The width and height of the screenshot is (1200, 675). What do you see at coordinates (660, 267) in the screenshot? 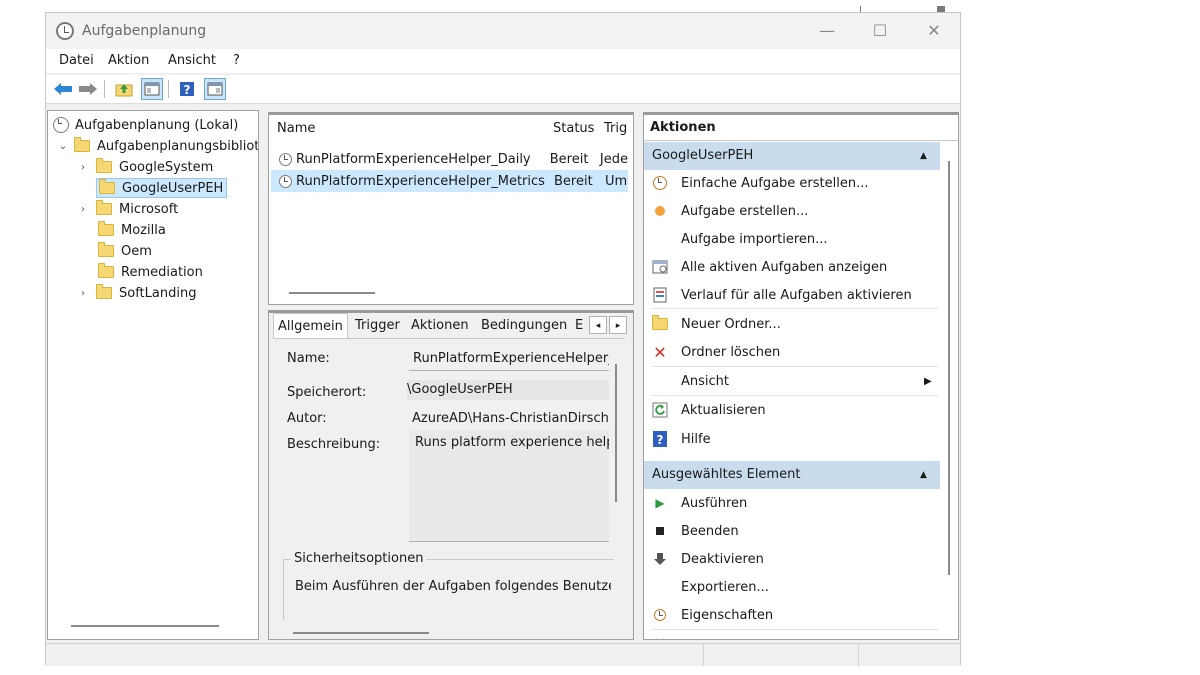
I see `active-tasks-icon` at bounding box center [660, 267].